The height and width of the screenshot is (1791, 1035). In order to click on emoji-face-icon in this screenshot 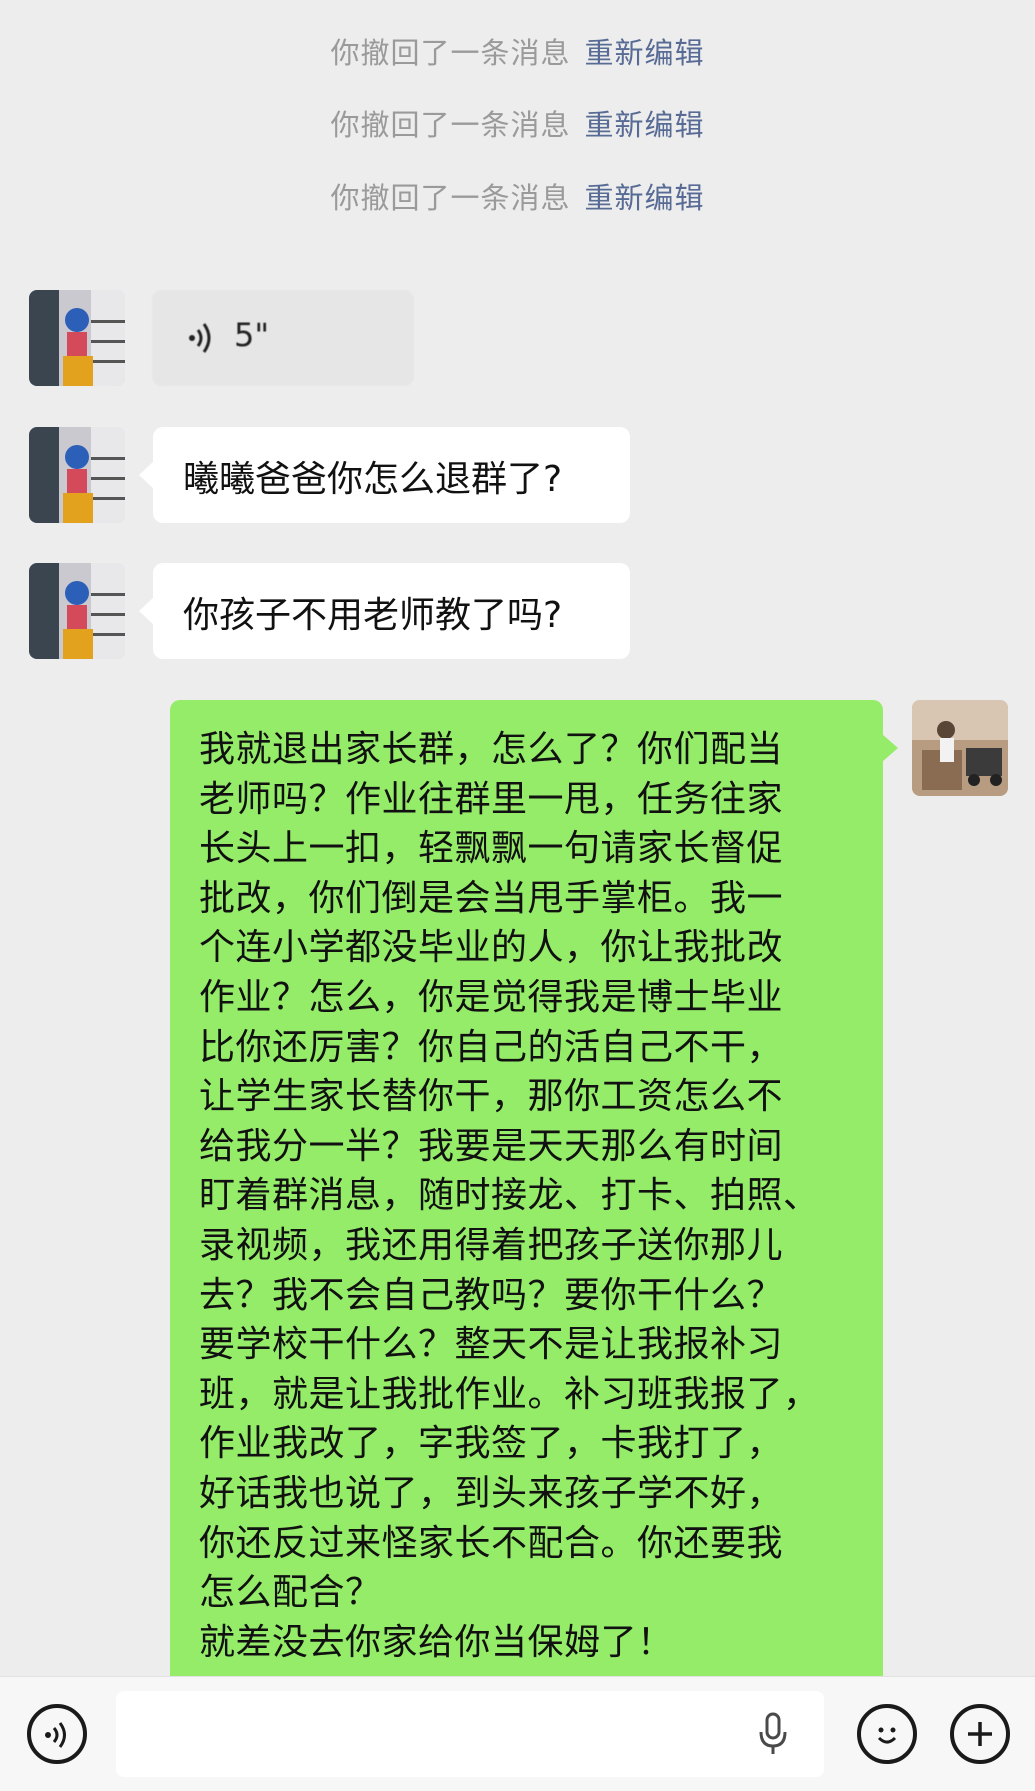, I will do `click(887, 1735)`.